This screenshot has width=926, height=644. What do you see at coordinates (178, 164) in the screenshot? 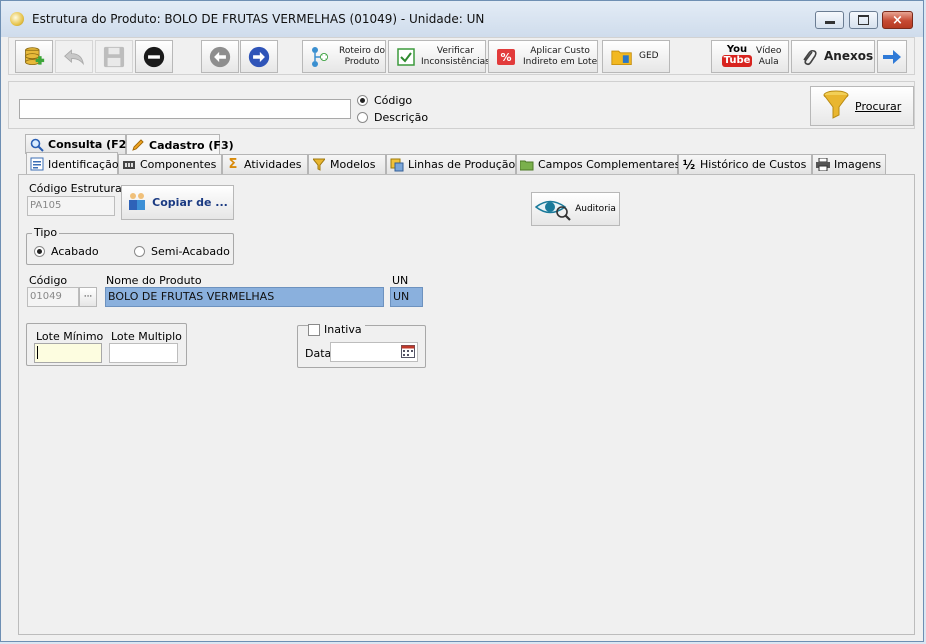
I see `tab-componentes-label: Componentes` at bounding box center [178, 164].